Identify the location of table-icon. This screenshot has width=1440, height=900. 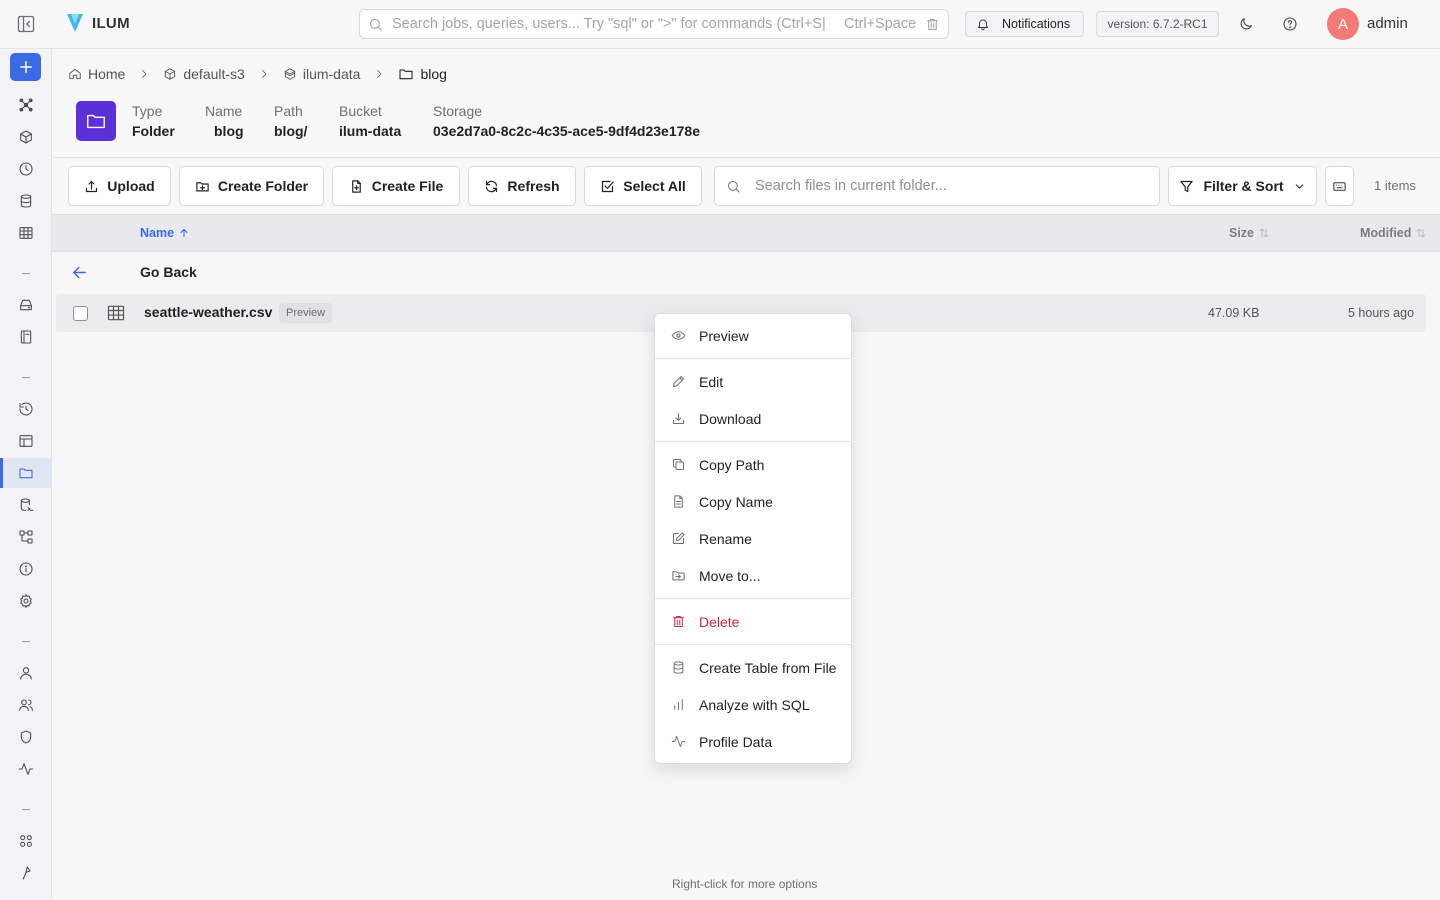
(26, 233).